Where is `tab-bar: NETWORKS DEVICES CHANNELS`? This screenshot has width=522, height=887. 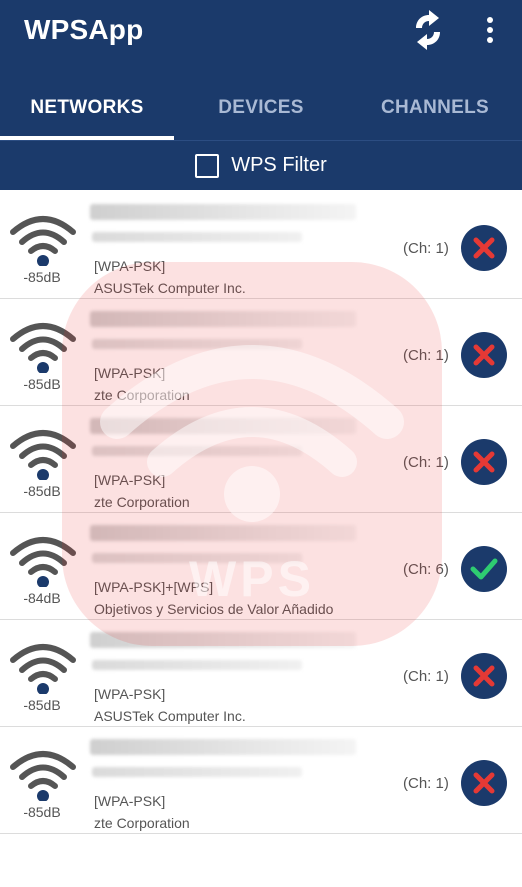 tab-bar: NETWORKS DEVICES CHANNELS is located at coordinates (261, 108).